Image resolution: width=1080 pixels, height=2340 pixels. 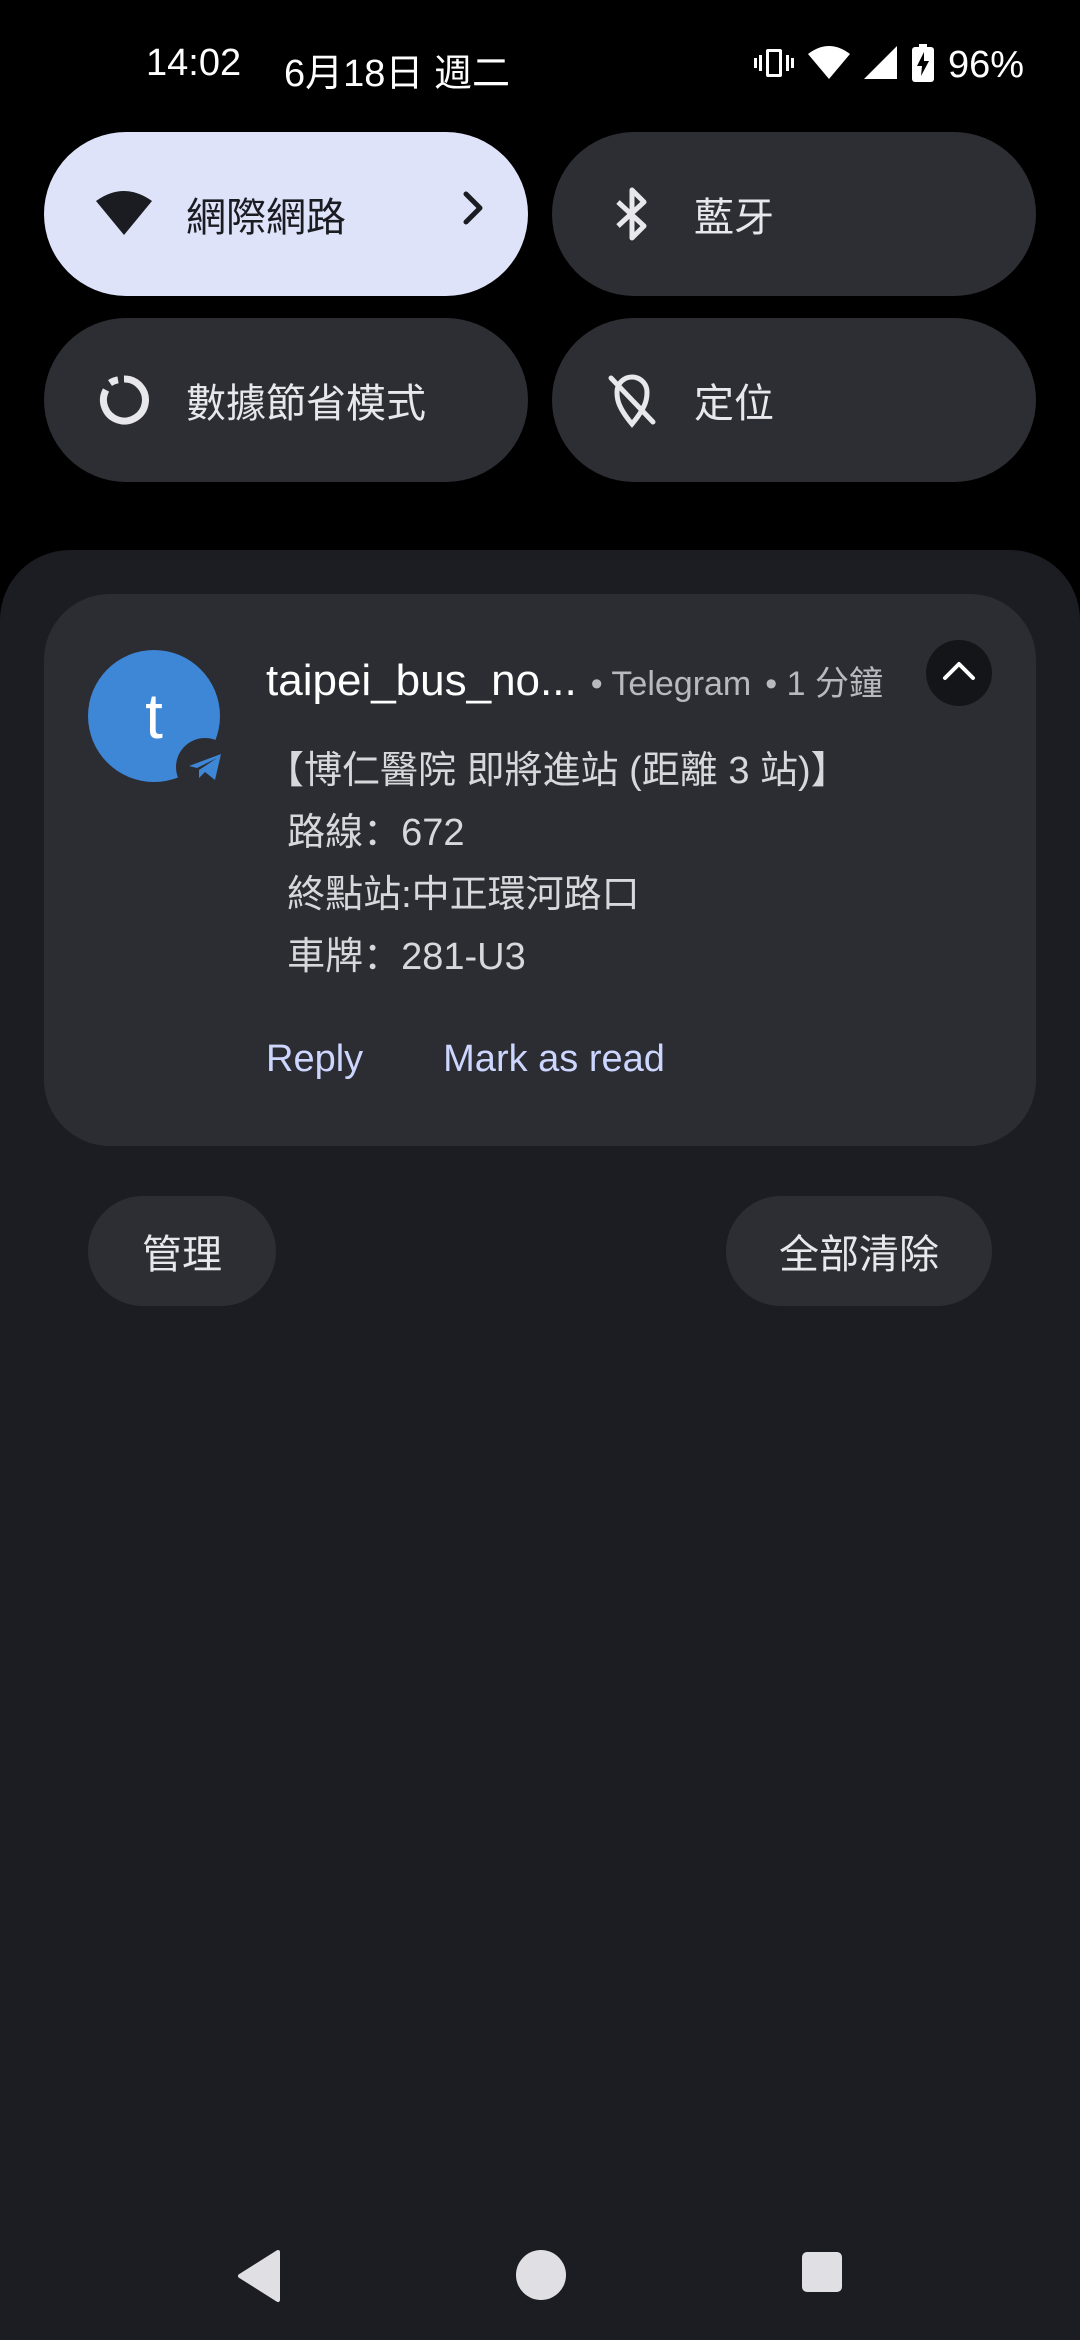 I want to click on tile-internet: 網際網路, so click(x=286, y=214).